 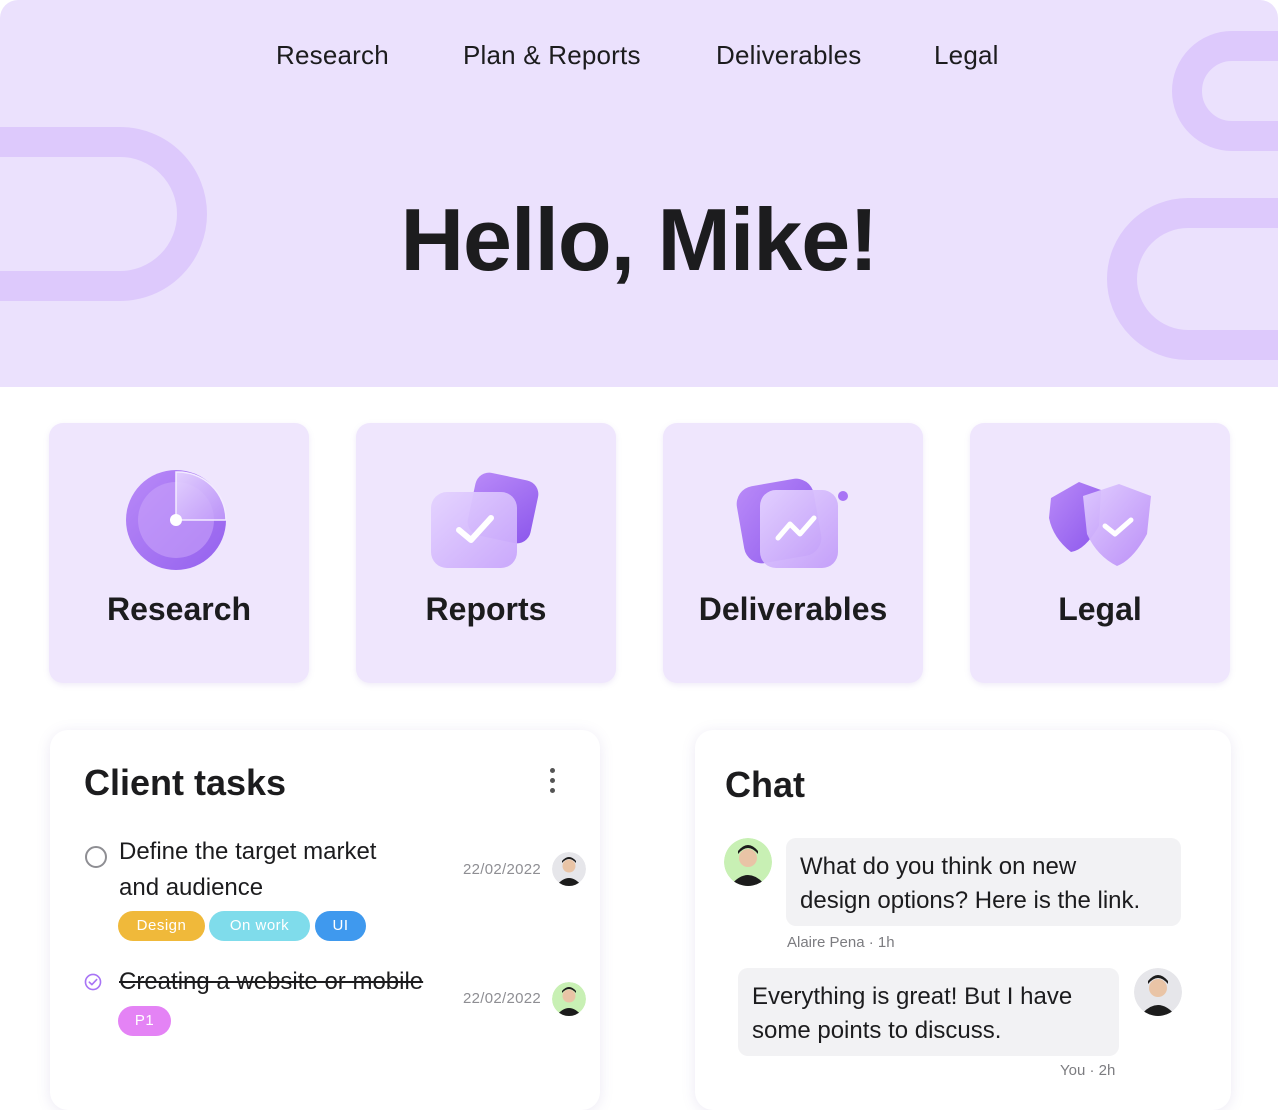 I want to click on task-title-line2: and audience, so click(x=191, y=887).